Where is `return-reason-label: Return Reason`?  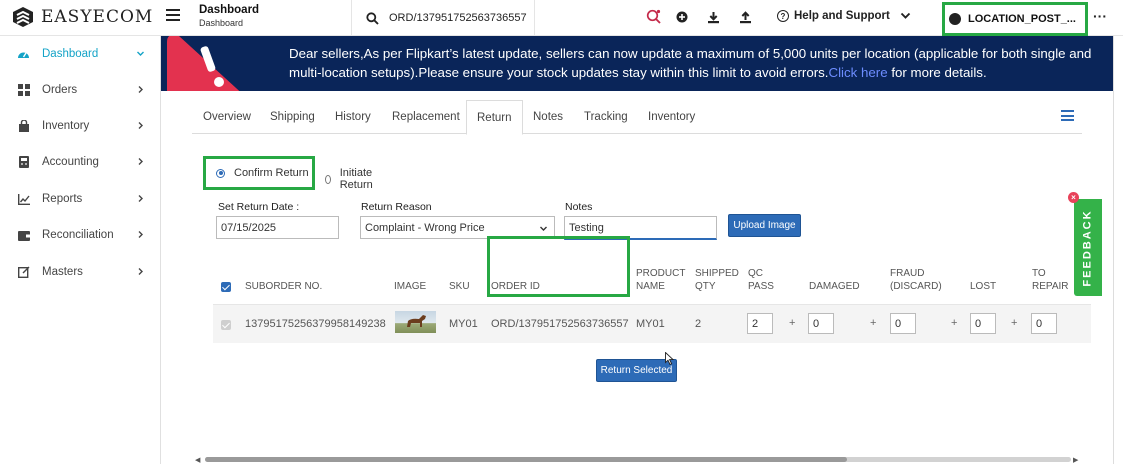 return-reason-label: Return Reason is located at coordinates (396, 207).